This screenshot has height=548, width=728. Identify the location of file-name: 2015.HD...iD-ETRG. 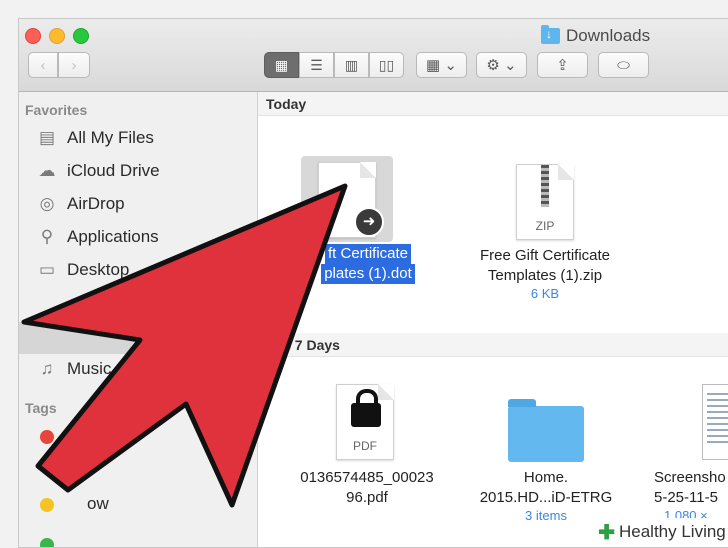
(546, 497).